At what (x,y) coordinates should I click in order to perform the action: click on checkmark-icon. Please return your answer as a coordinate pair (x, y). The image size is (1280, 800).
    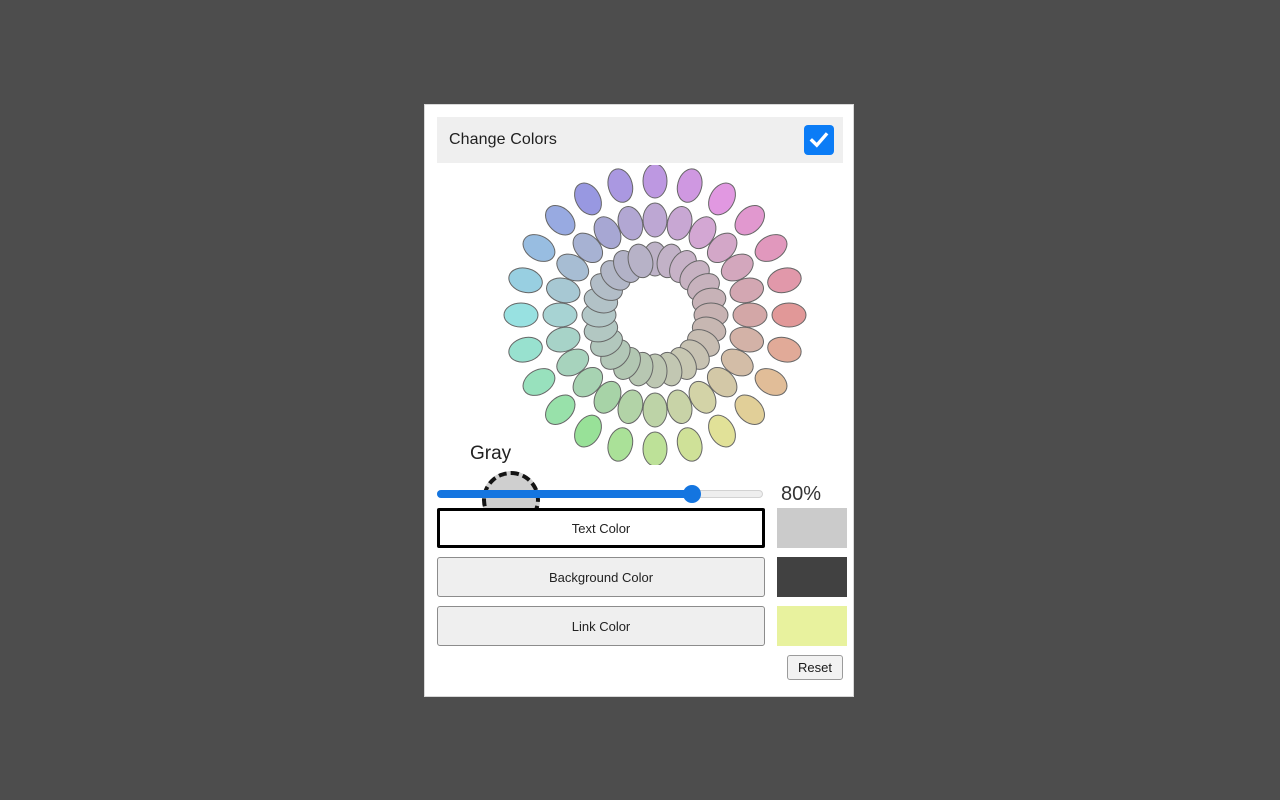
    Looking at the image, I should click on (819, 140).